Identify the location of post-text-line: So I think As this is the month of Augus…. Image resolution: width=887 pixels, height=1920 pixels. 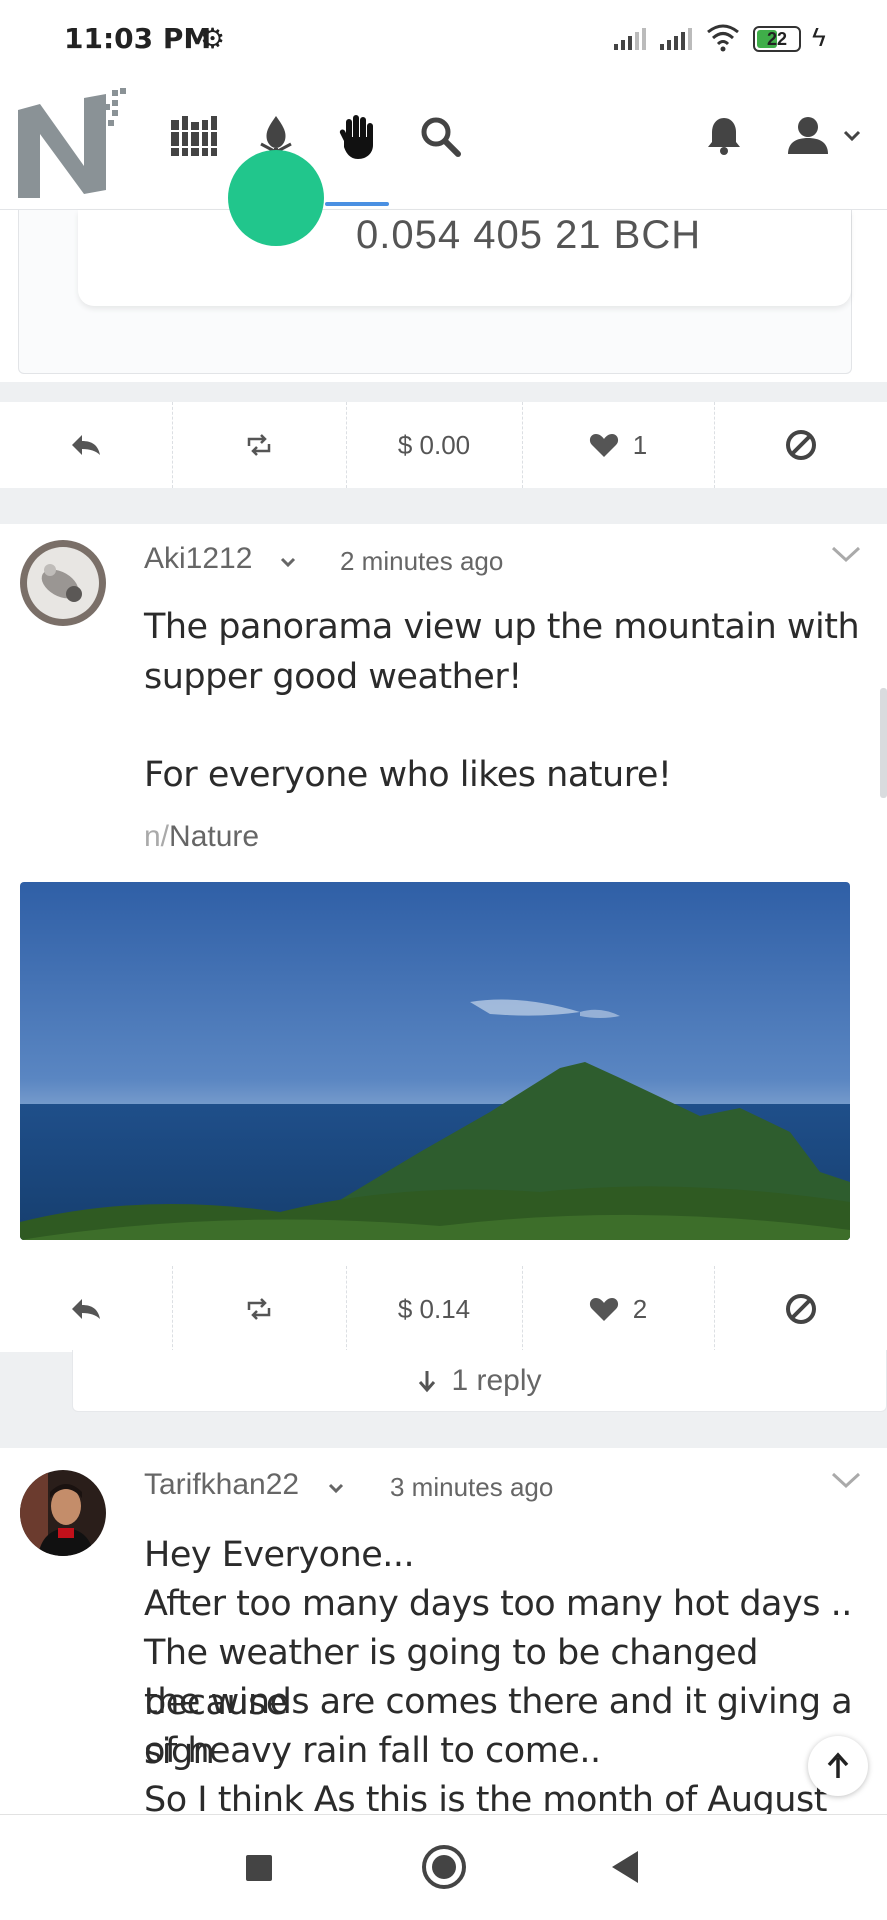
(485, 1797).